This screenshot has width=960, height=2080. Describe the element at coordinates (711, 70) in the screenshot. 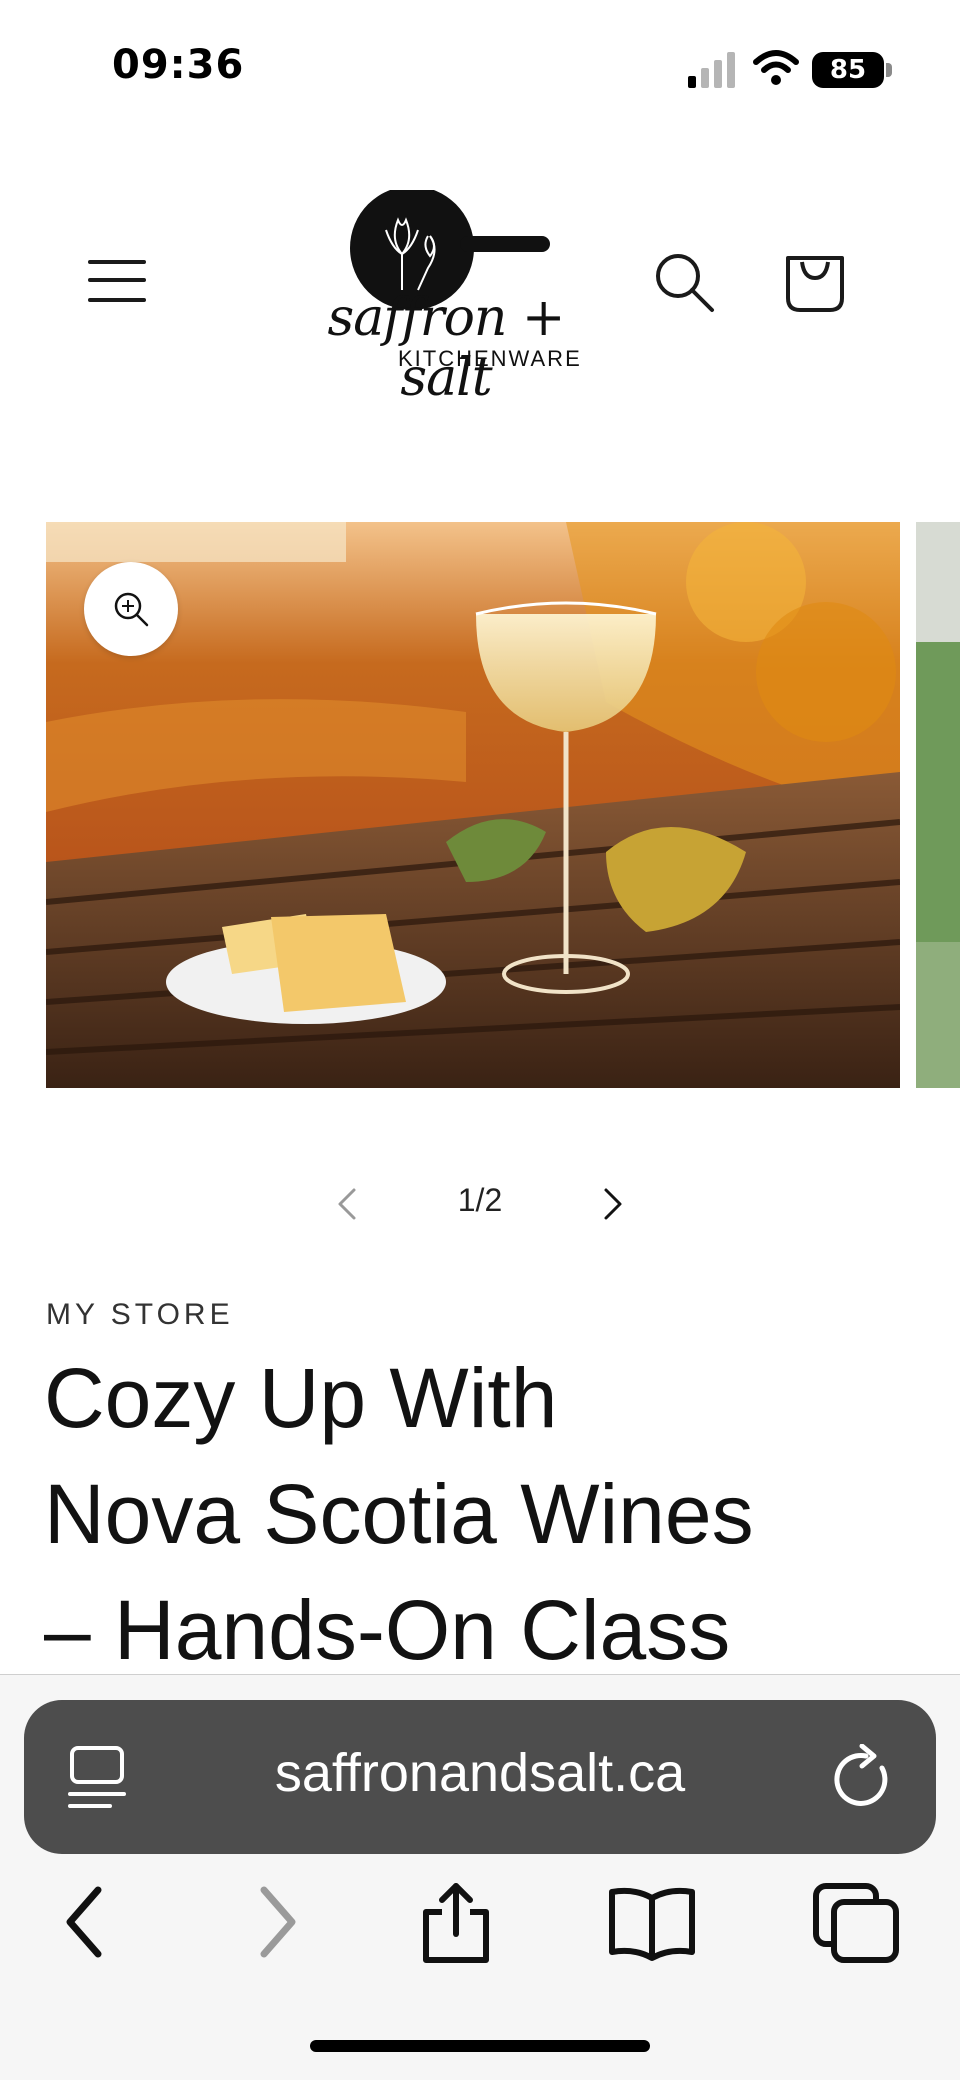

I see `signal-icon` at that location.